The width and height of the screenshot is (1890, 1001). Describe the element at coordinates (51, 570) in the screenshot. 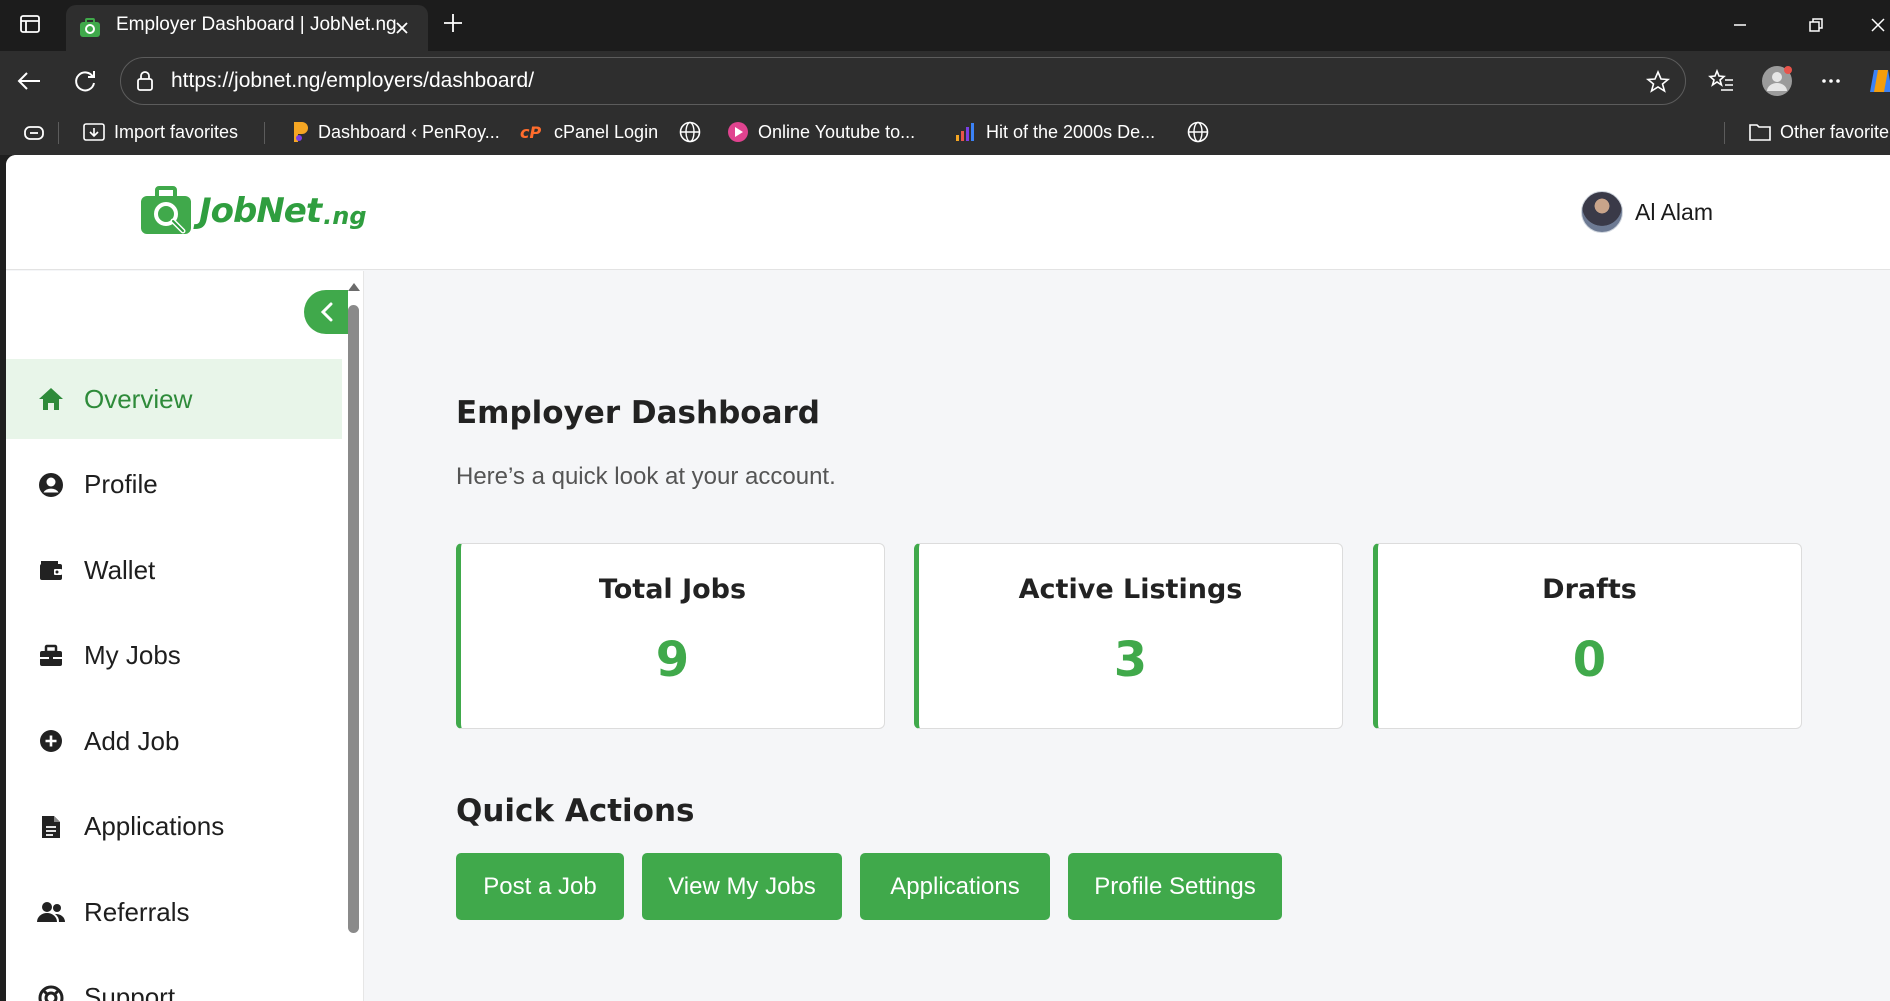

I see `wallet-icon` at that location.